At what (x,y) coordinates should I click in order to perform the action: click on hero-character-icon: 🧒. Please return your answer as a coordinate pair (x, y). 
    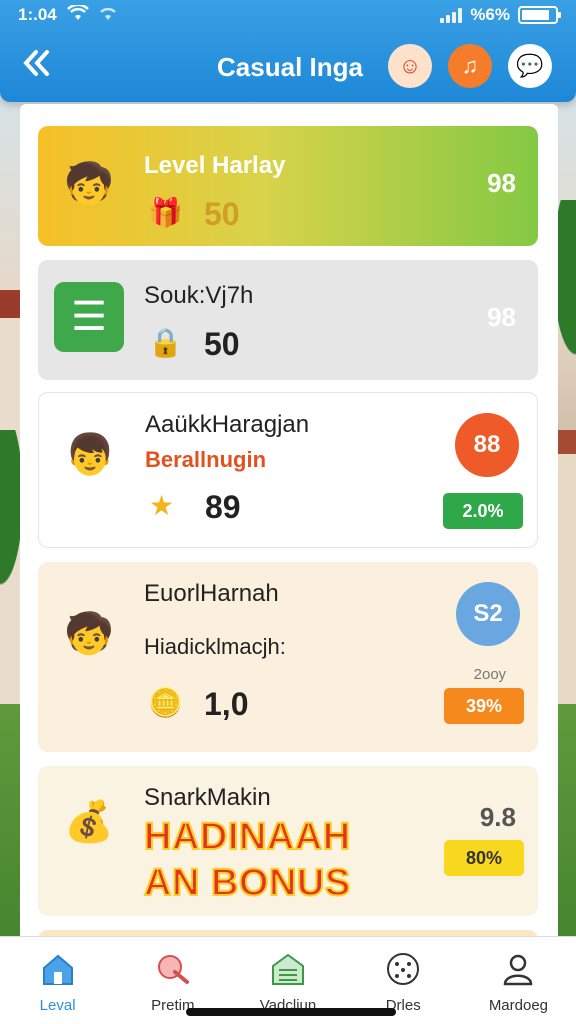
    Looking at the image, I should click on (89, 183).